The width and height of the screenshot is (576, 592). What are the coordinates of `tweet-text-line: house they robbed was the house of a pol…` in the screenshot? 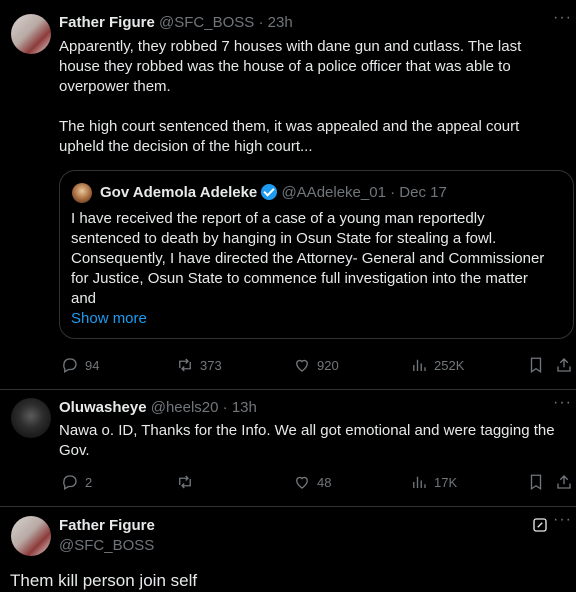 It's located at (285, 66).